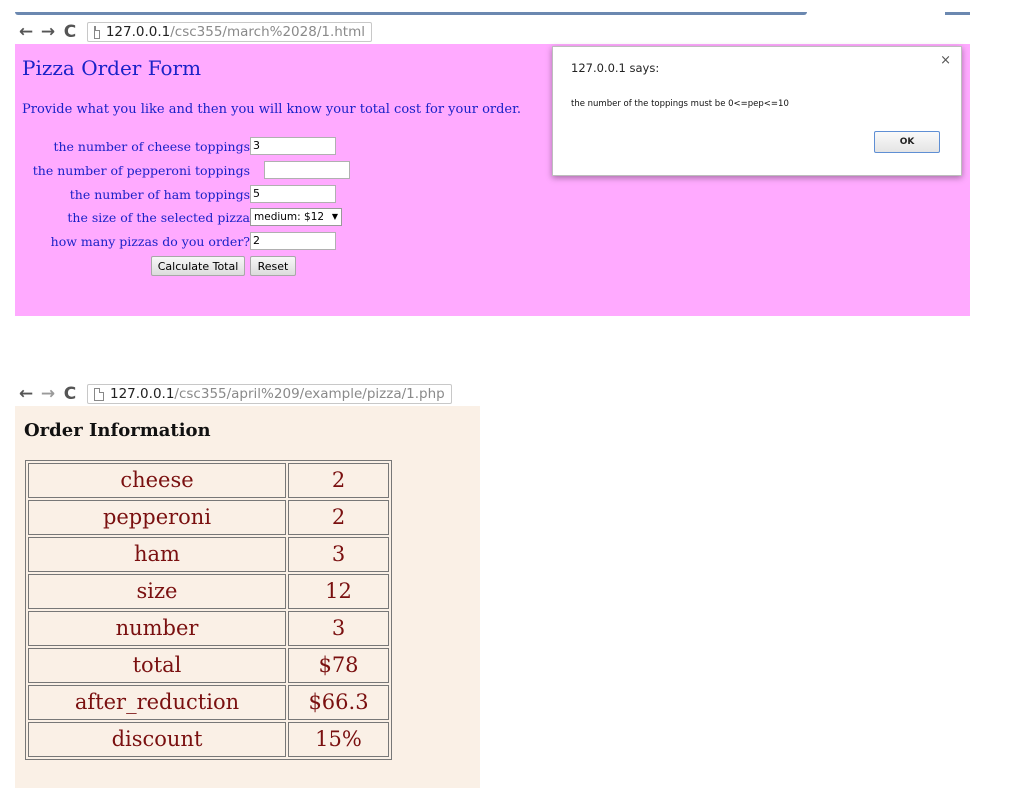 This screenshot has height=798, width=1024. Describe the element at coordinates (157, 480) in the screenshot. I see `row-name: cheese` at that location.